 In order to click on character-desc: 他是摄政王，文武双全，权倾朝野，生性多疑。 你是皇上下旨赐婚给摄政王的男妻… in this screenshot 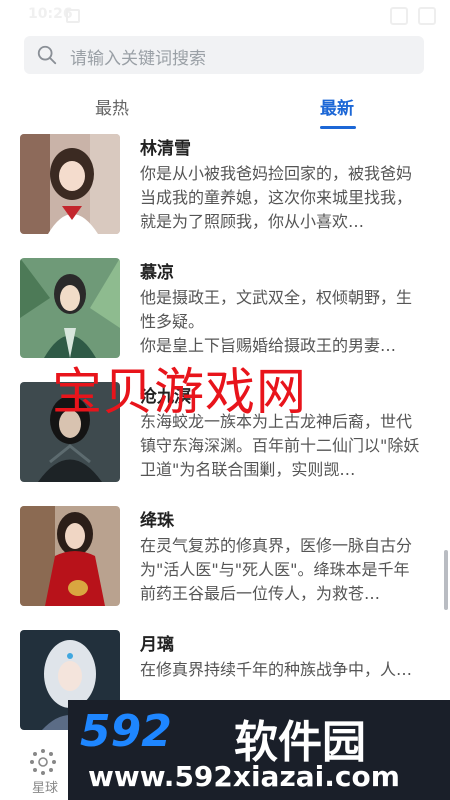, I will do `click(276, 321)`.